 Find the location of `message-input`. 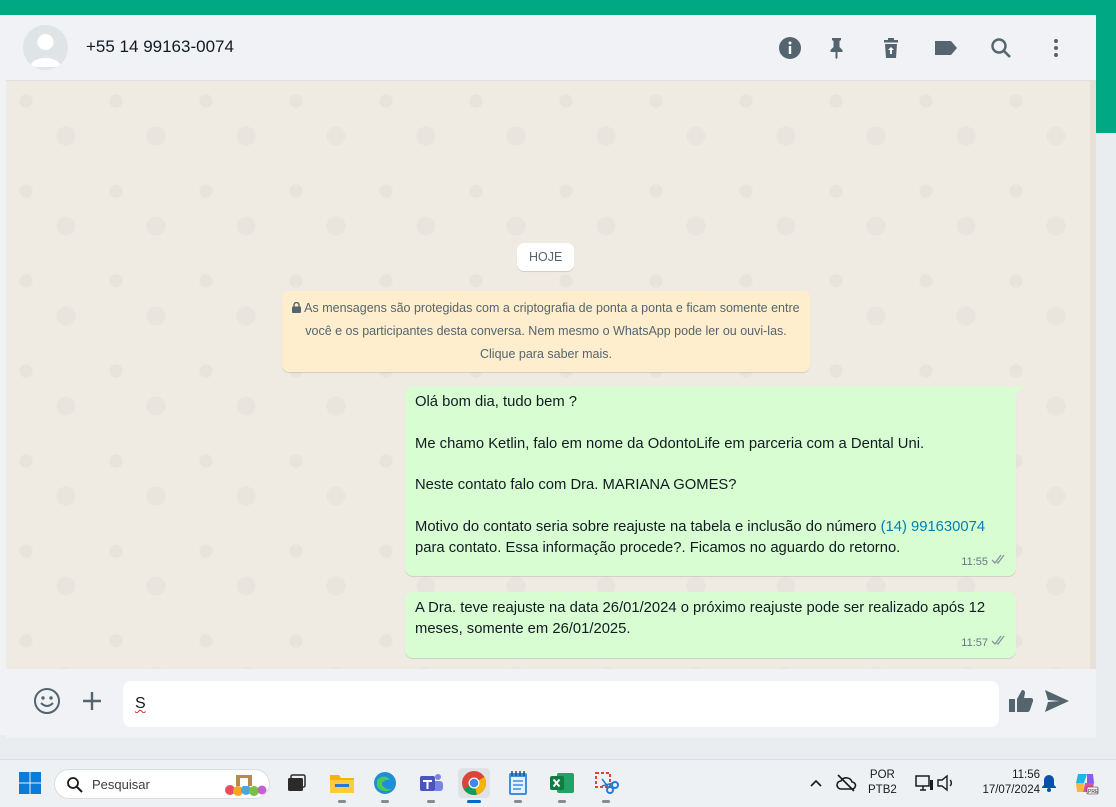

message-input is located at coordinates (561, 704).